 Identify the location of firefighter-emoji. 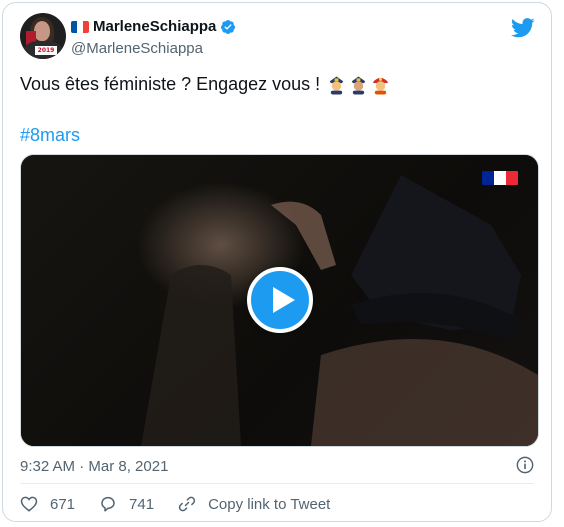
(381, 85).